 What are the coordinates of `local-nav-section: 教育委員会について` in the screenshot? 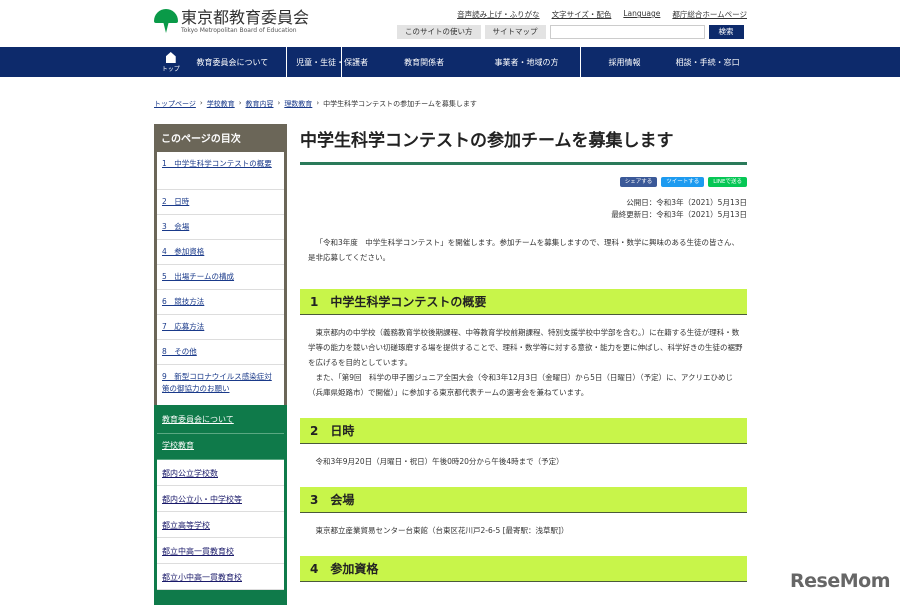 It's located at (198, 419).